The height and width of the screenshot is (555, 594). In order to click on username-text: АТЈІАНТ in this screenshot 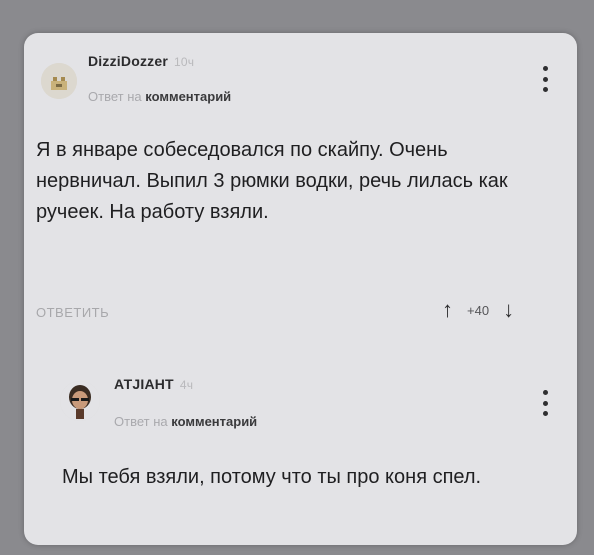, I will do `click(144, 384)`.